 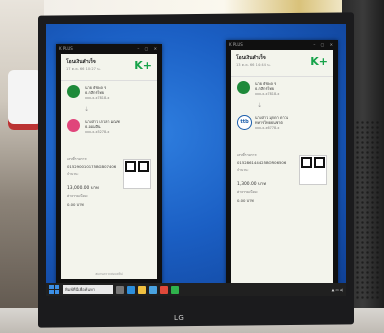 I want to click on edge-icon, so click(x=131, y=289).